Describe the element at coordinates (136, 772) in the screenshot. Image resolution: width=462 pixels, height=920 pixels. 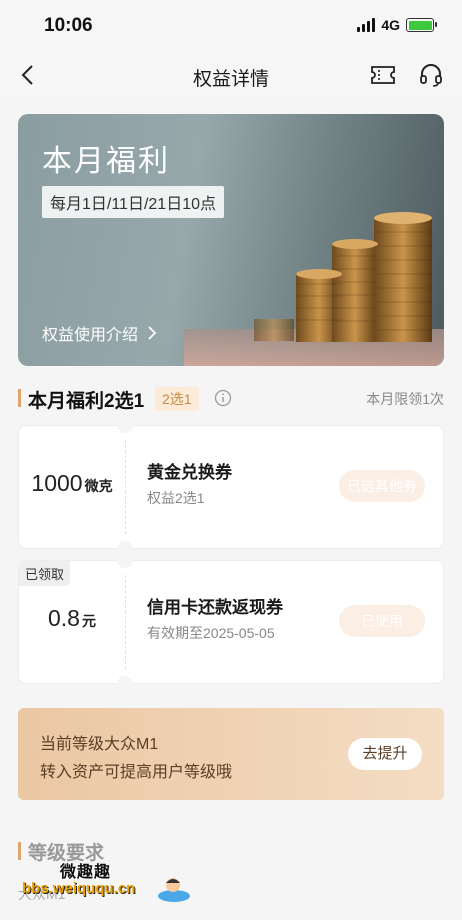
I see `level-hint-text: 转入资产可提高用户等级哦` at that location.